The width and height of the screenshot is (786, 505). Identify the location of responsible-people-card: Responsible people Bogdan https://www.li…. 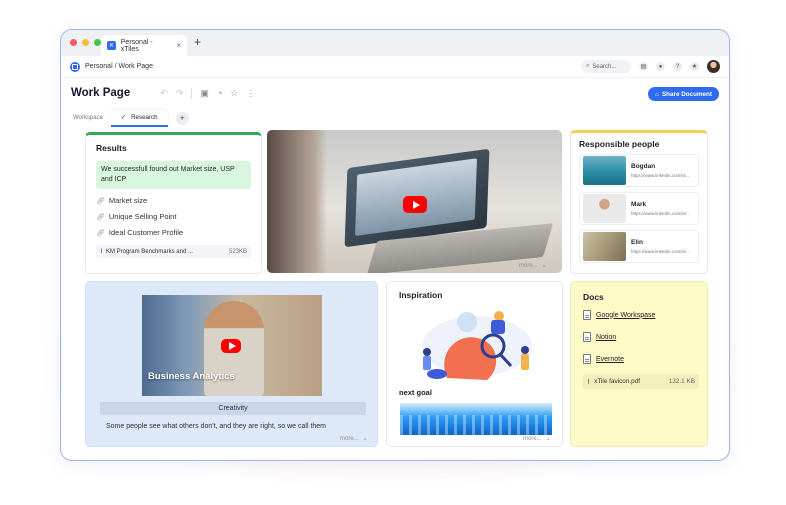
(639, 202).